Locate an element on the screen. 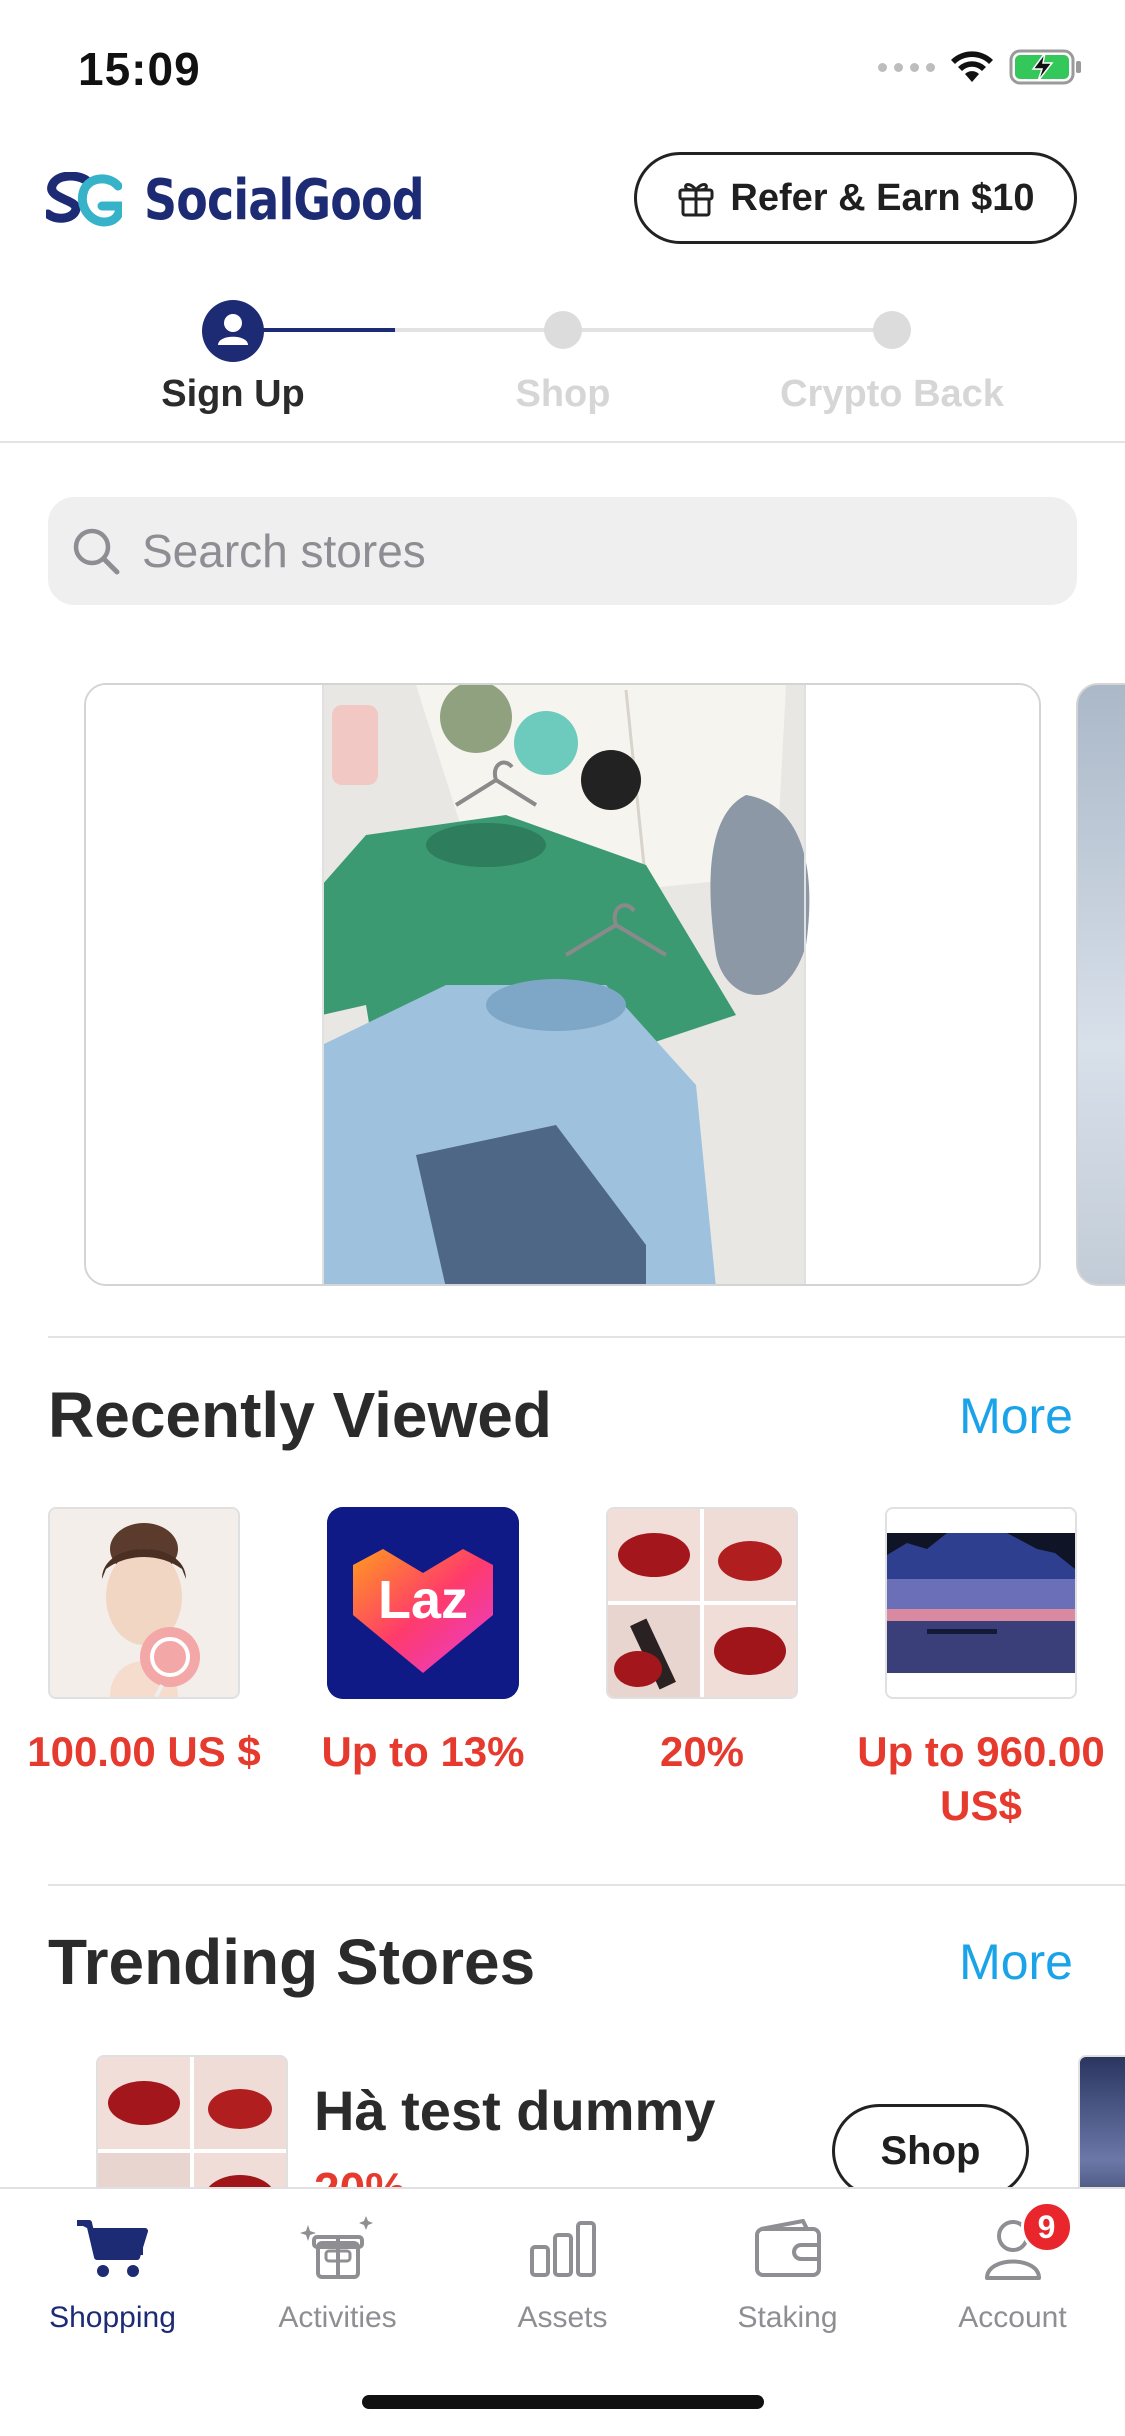 This screenshot has width=1125, height=2436. battery-charging-icon is located at coordinates (1045, 67).